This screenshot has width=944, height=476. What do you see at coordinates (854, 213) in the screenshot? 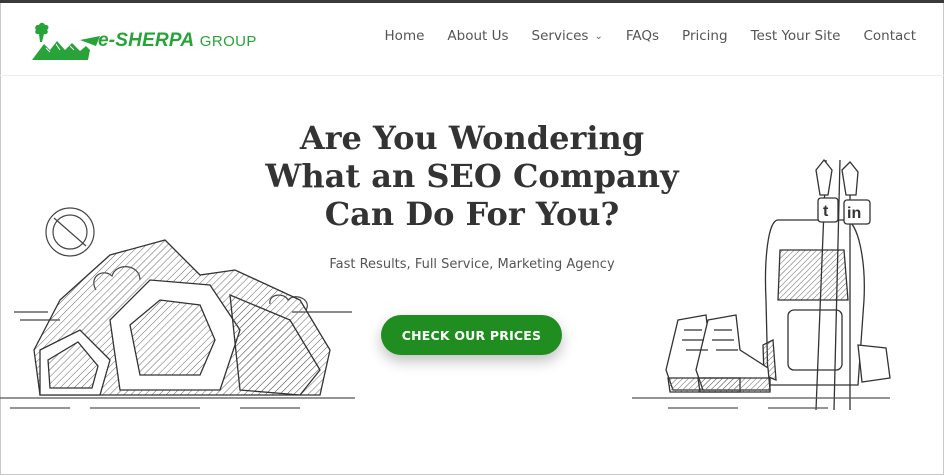
I see `linkedin-tag: in` at bounding box center [854, 213].